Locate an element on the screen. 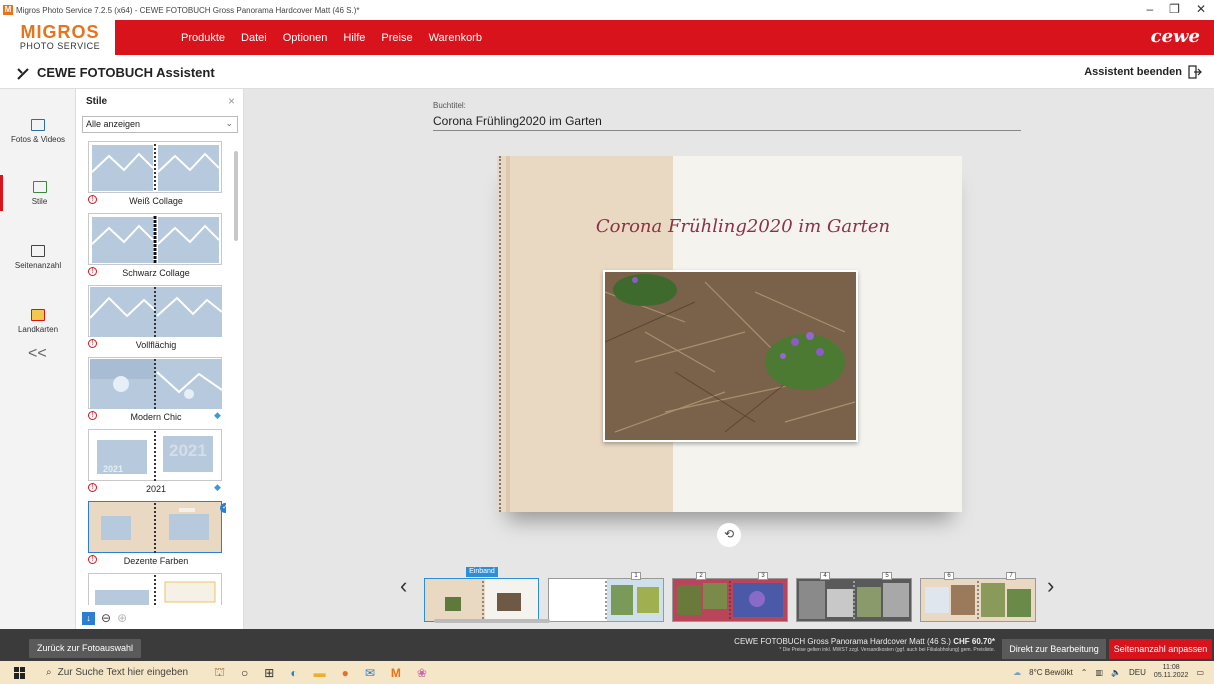 Image resolution: width=1214 pixels, height=684 pixels. garden-violets-photo is located at coordinates (730, 356).